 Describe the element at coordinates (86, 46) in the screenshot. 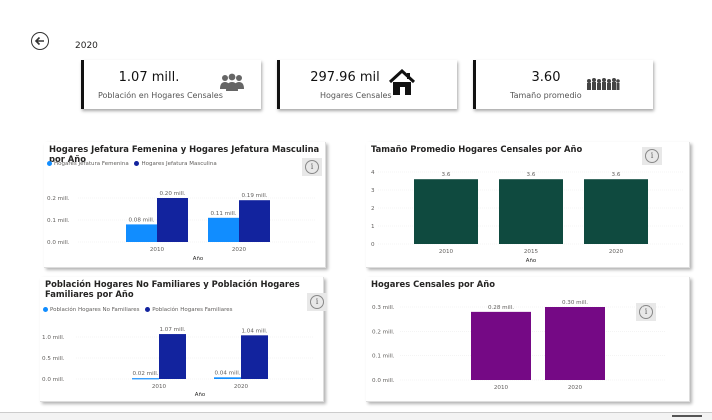

I see `year-filter: 2020` at that location.